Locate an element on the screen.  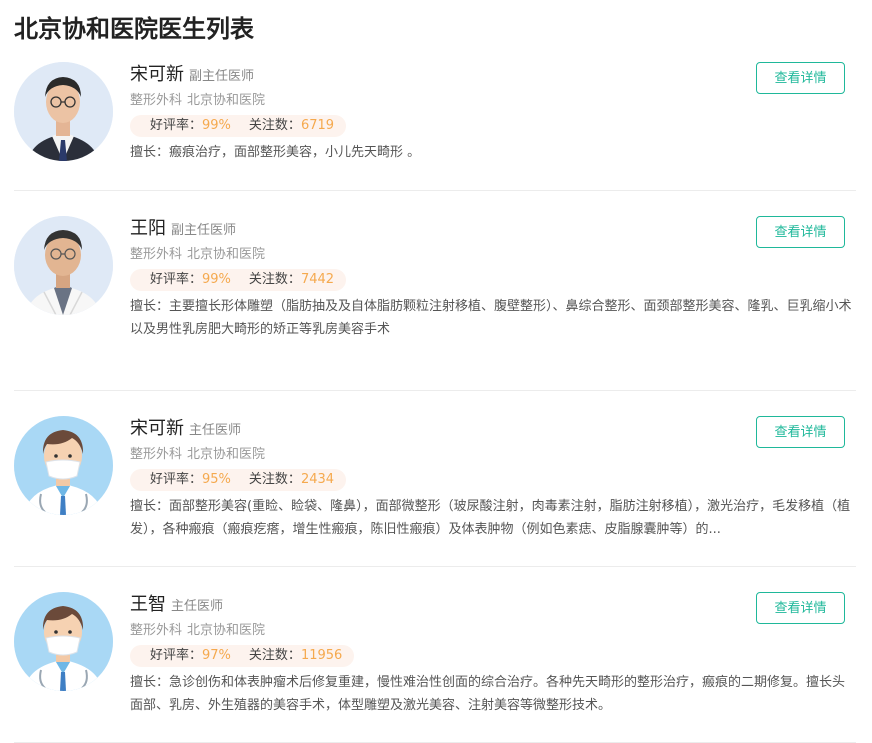
doctor-name: 王阳 is located at coordinates (148, 228).